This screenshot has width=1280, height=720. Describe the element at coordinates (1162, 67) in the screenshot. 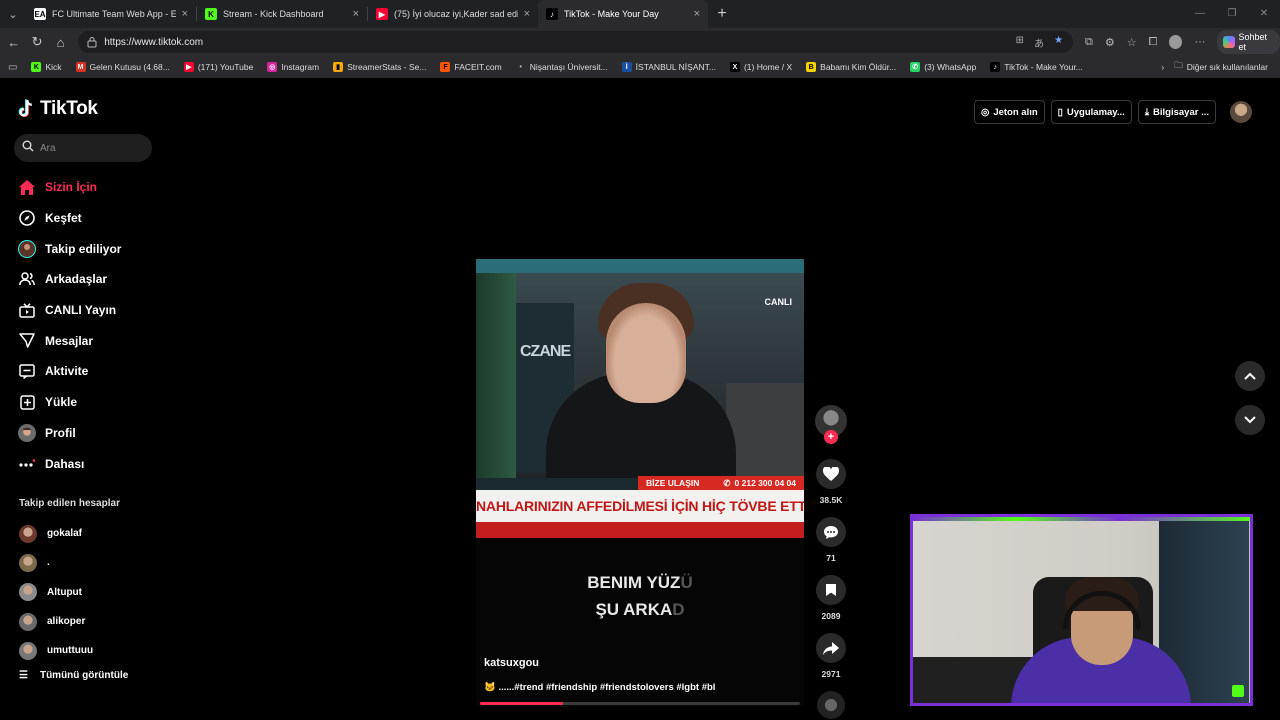

I see `bookmarks-overflow-chevron-icon: ›` at that location.